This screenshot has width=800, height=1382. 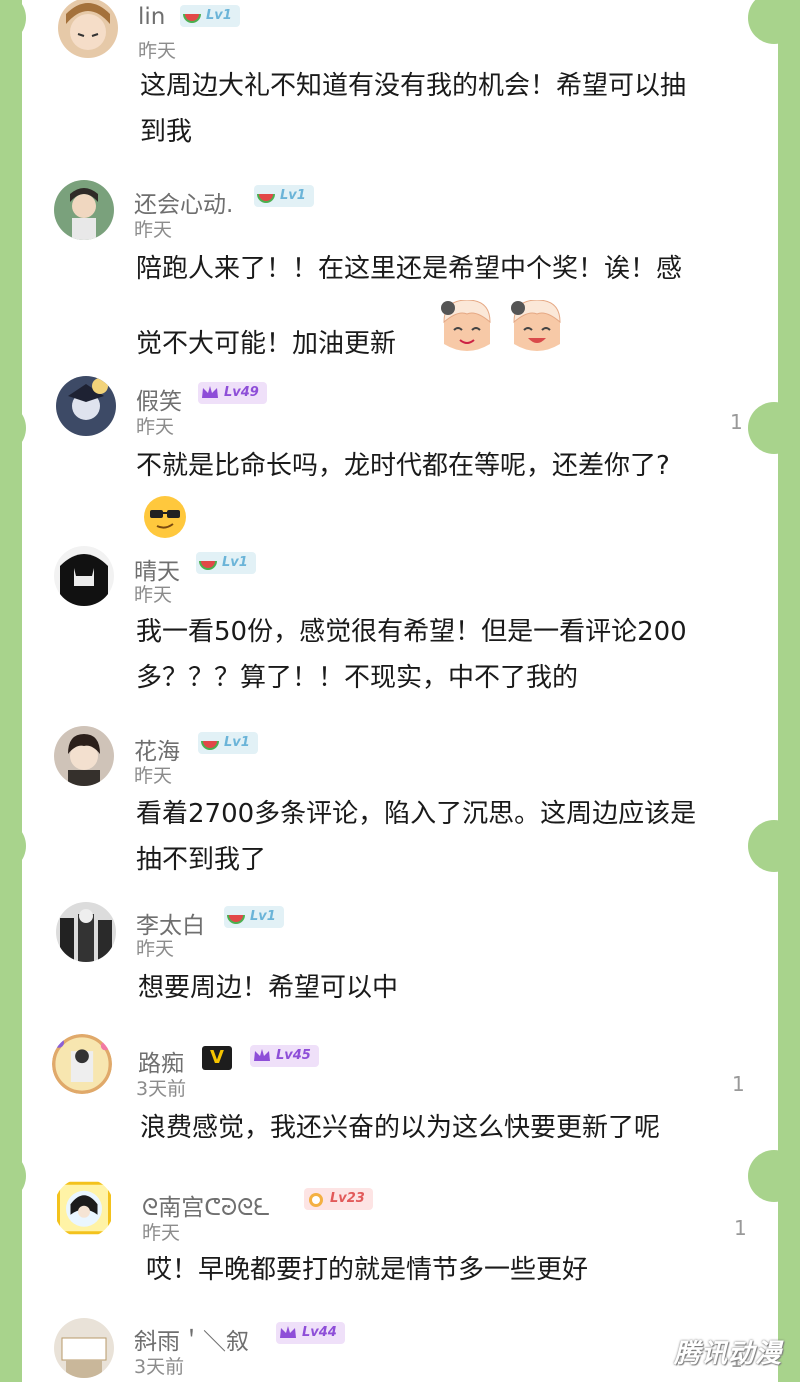 I want to click on medal-icon, so click(x=316, y=1200).